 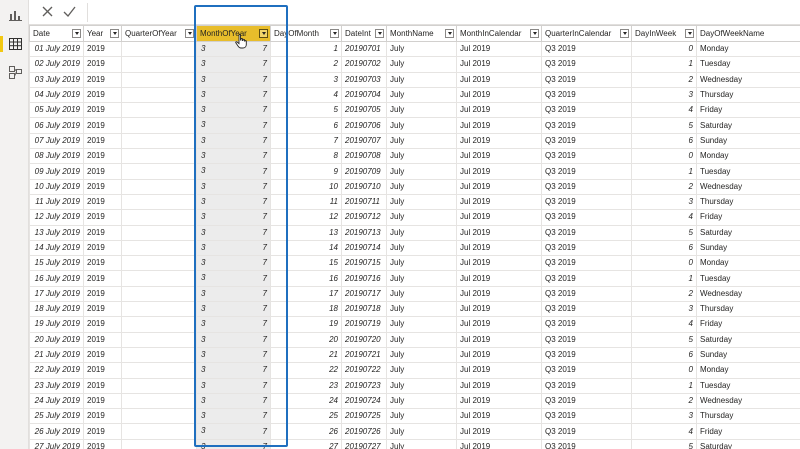 What do you see at coordinates (56, 33) in the screenshot?
I see `column-header-date: Date` at bounding box center [56, 33].